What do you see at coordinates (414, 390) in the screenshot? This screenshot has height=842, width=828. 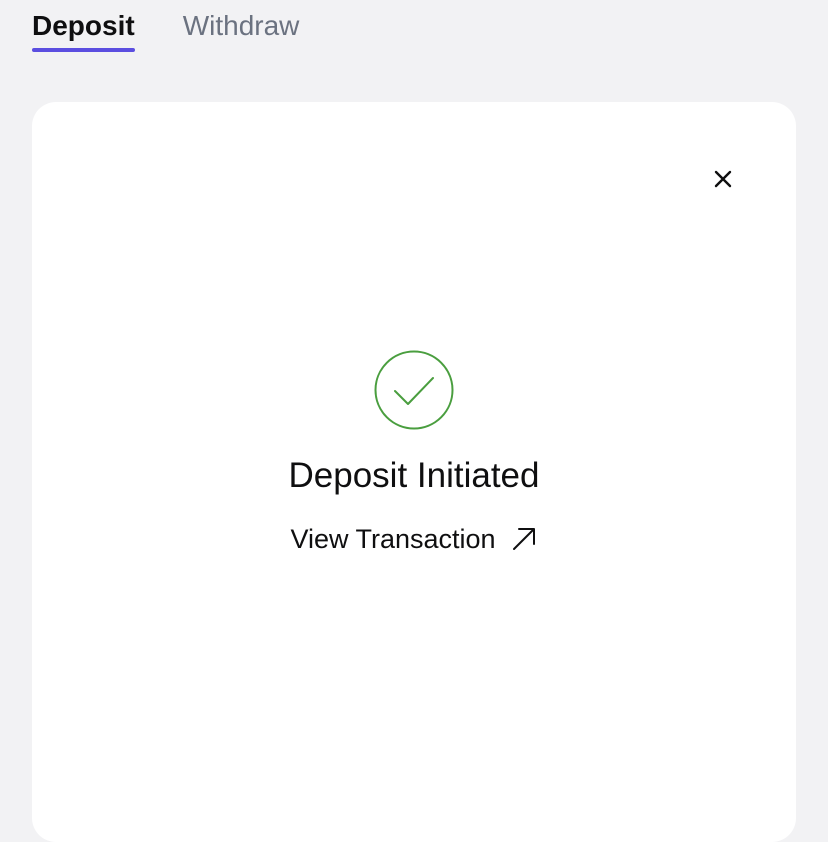 I see `check-circle-icon` at bounding box center [414, 390].